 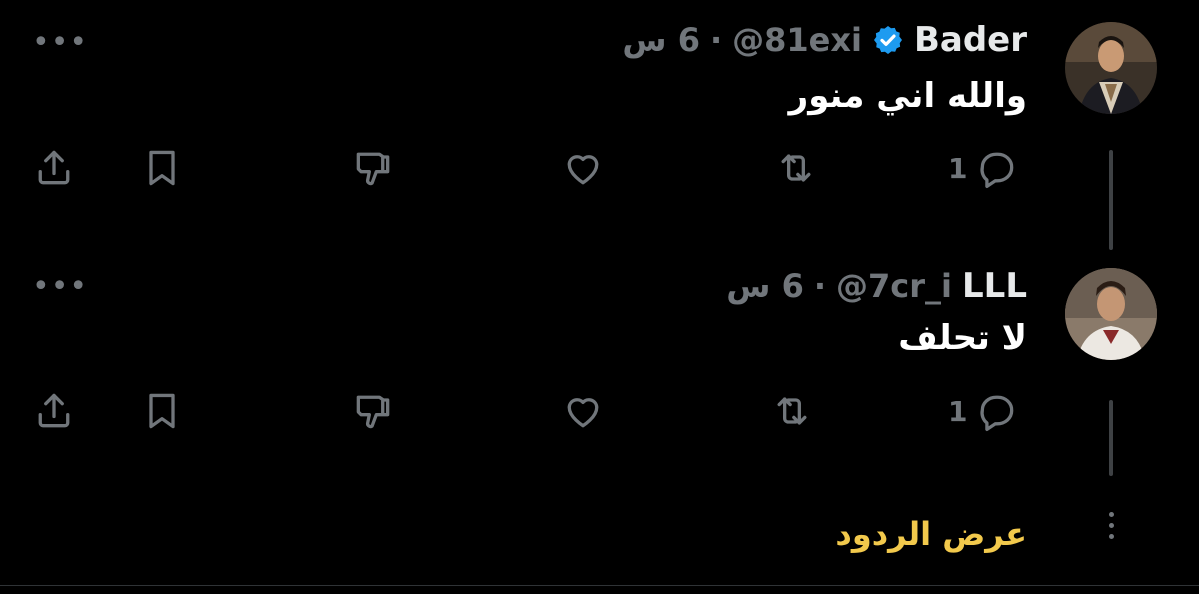 I want to click on tweet-header: LLL @7cr_i · 6 س, so click(x=876, y=286).